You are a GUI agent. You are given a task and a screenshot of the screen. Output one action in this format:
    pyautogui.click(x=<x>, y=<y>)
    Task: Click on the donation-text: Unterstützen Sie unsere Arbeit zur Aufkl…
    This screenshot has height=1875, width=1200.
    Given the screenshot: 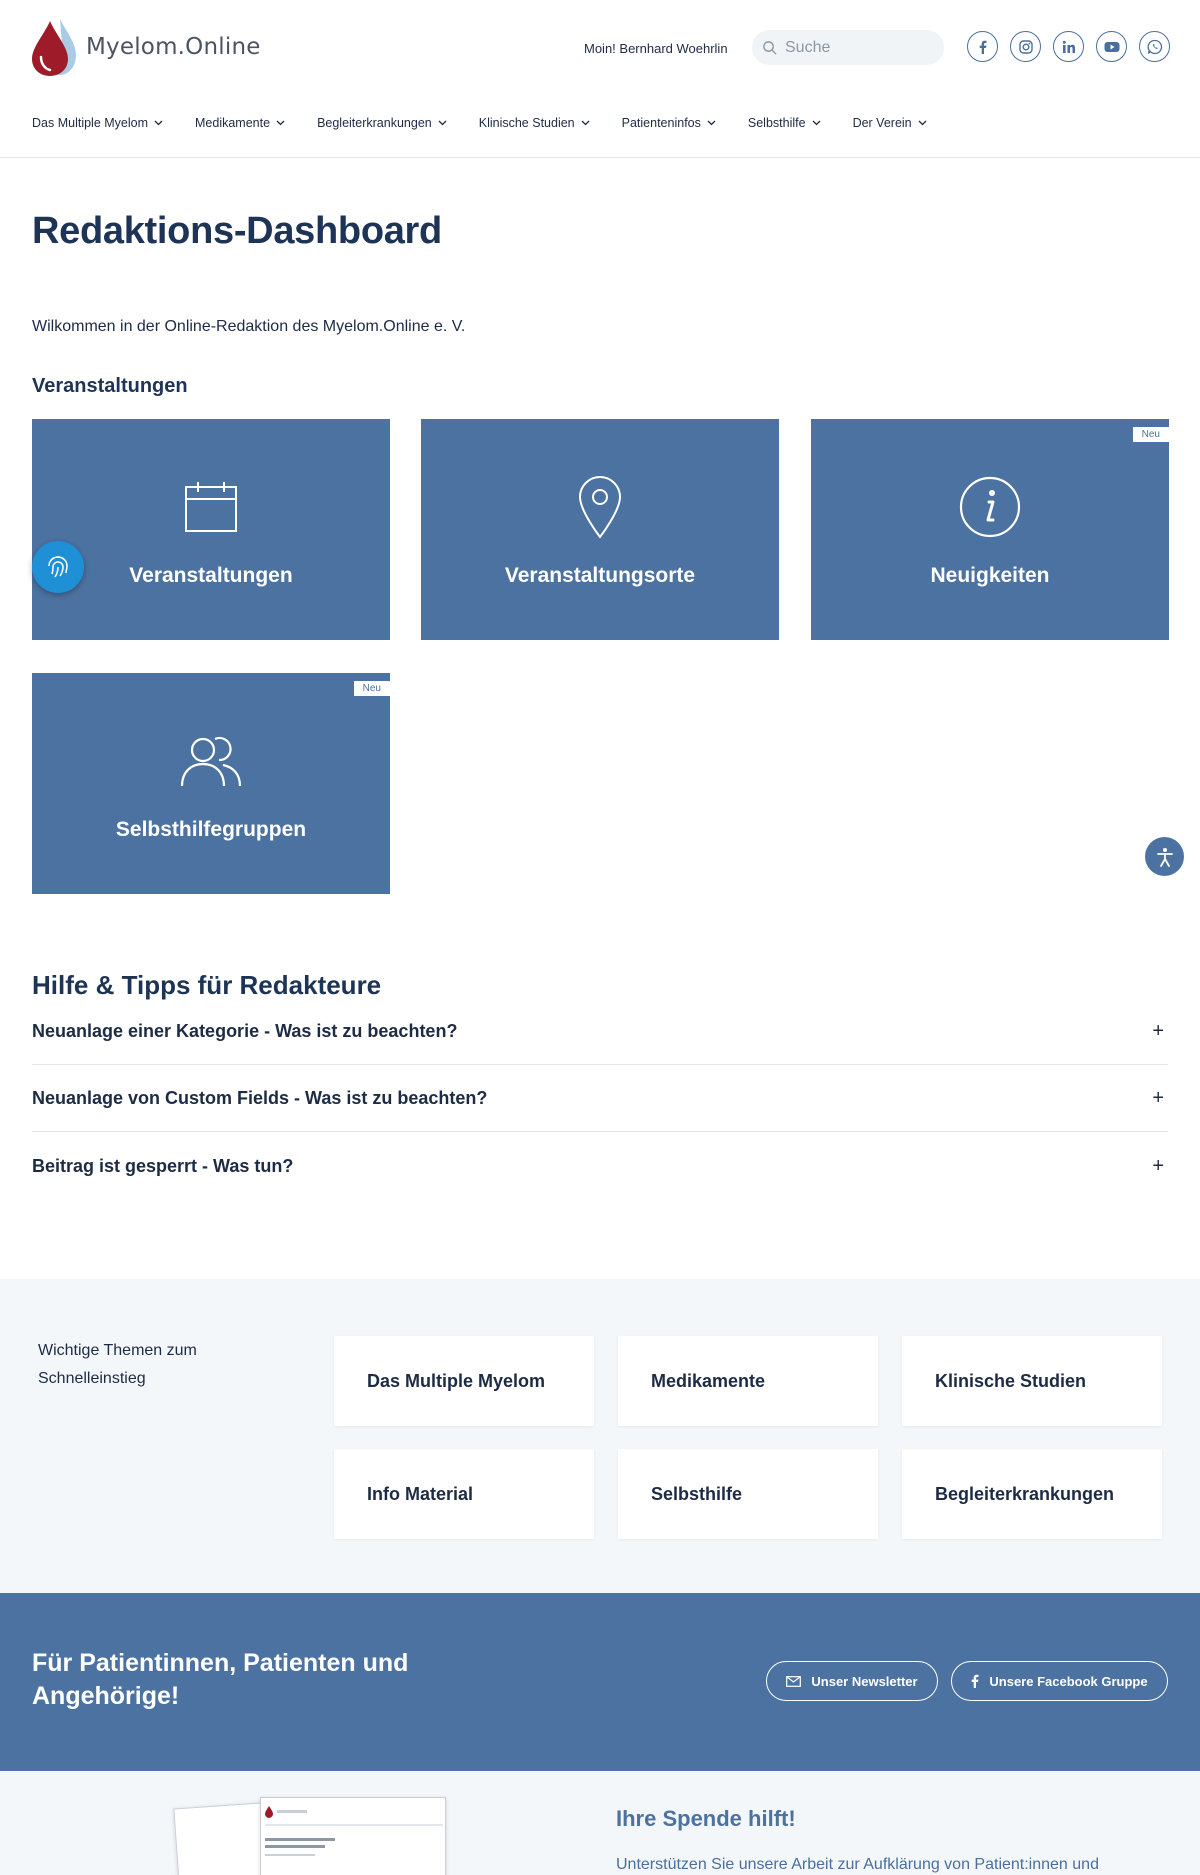 What is the action you would take?
    pyautogui.click(x=857, y=1864)
    